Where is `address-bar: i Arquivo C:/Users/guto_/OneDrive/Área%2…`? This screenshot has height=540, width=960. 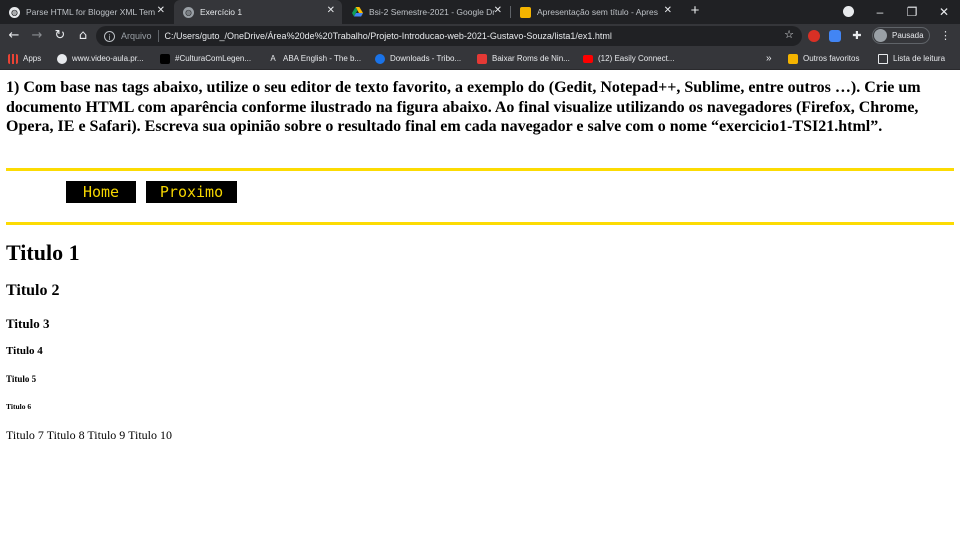
address-bar: i Arquivo C:/Users/guto_/OneDrive/Área%2… is located at coordinates (449, 36).